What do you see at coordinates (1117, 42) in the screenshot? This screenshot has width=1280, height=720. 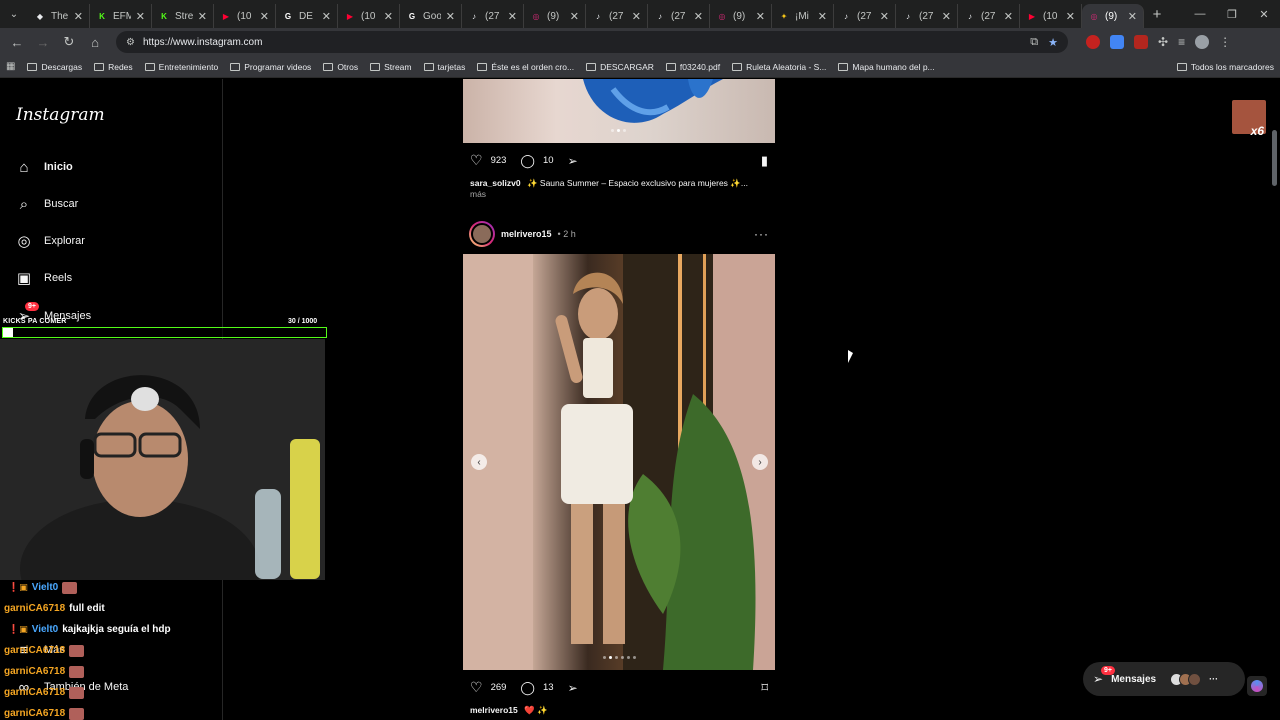 I see `extension-icon-translate` at bounding box center [1117, 42].